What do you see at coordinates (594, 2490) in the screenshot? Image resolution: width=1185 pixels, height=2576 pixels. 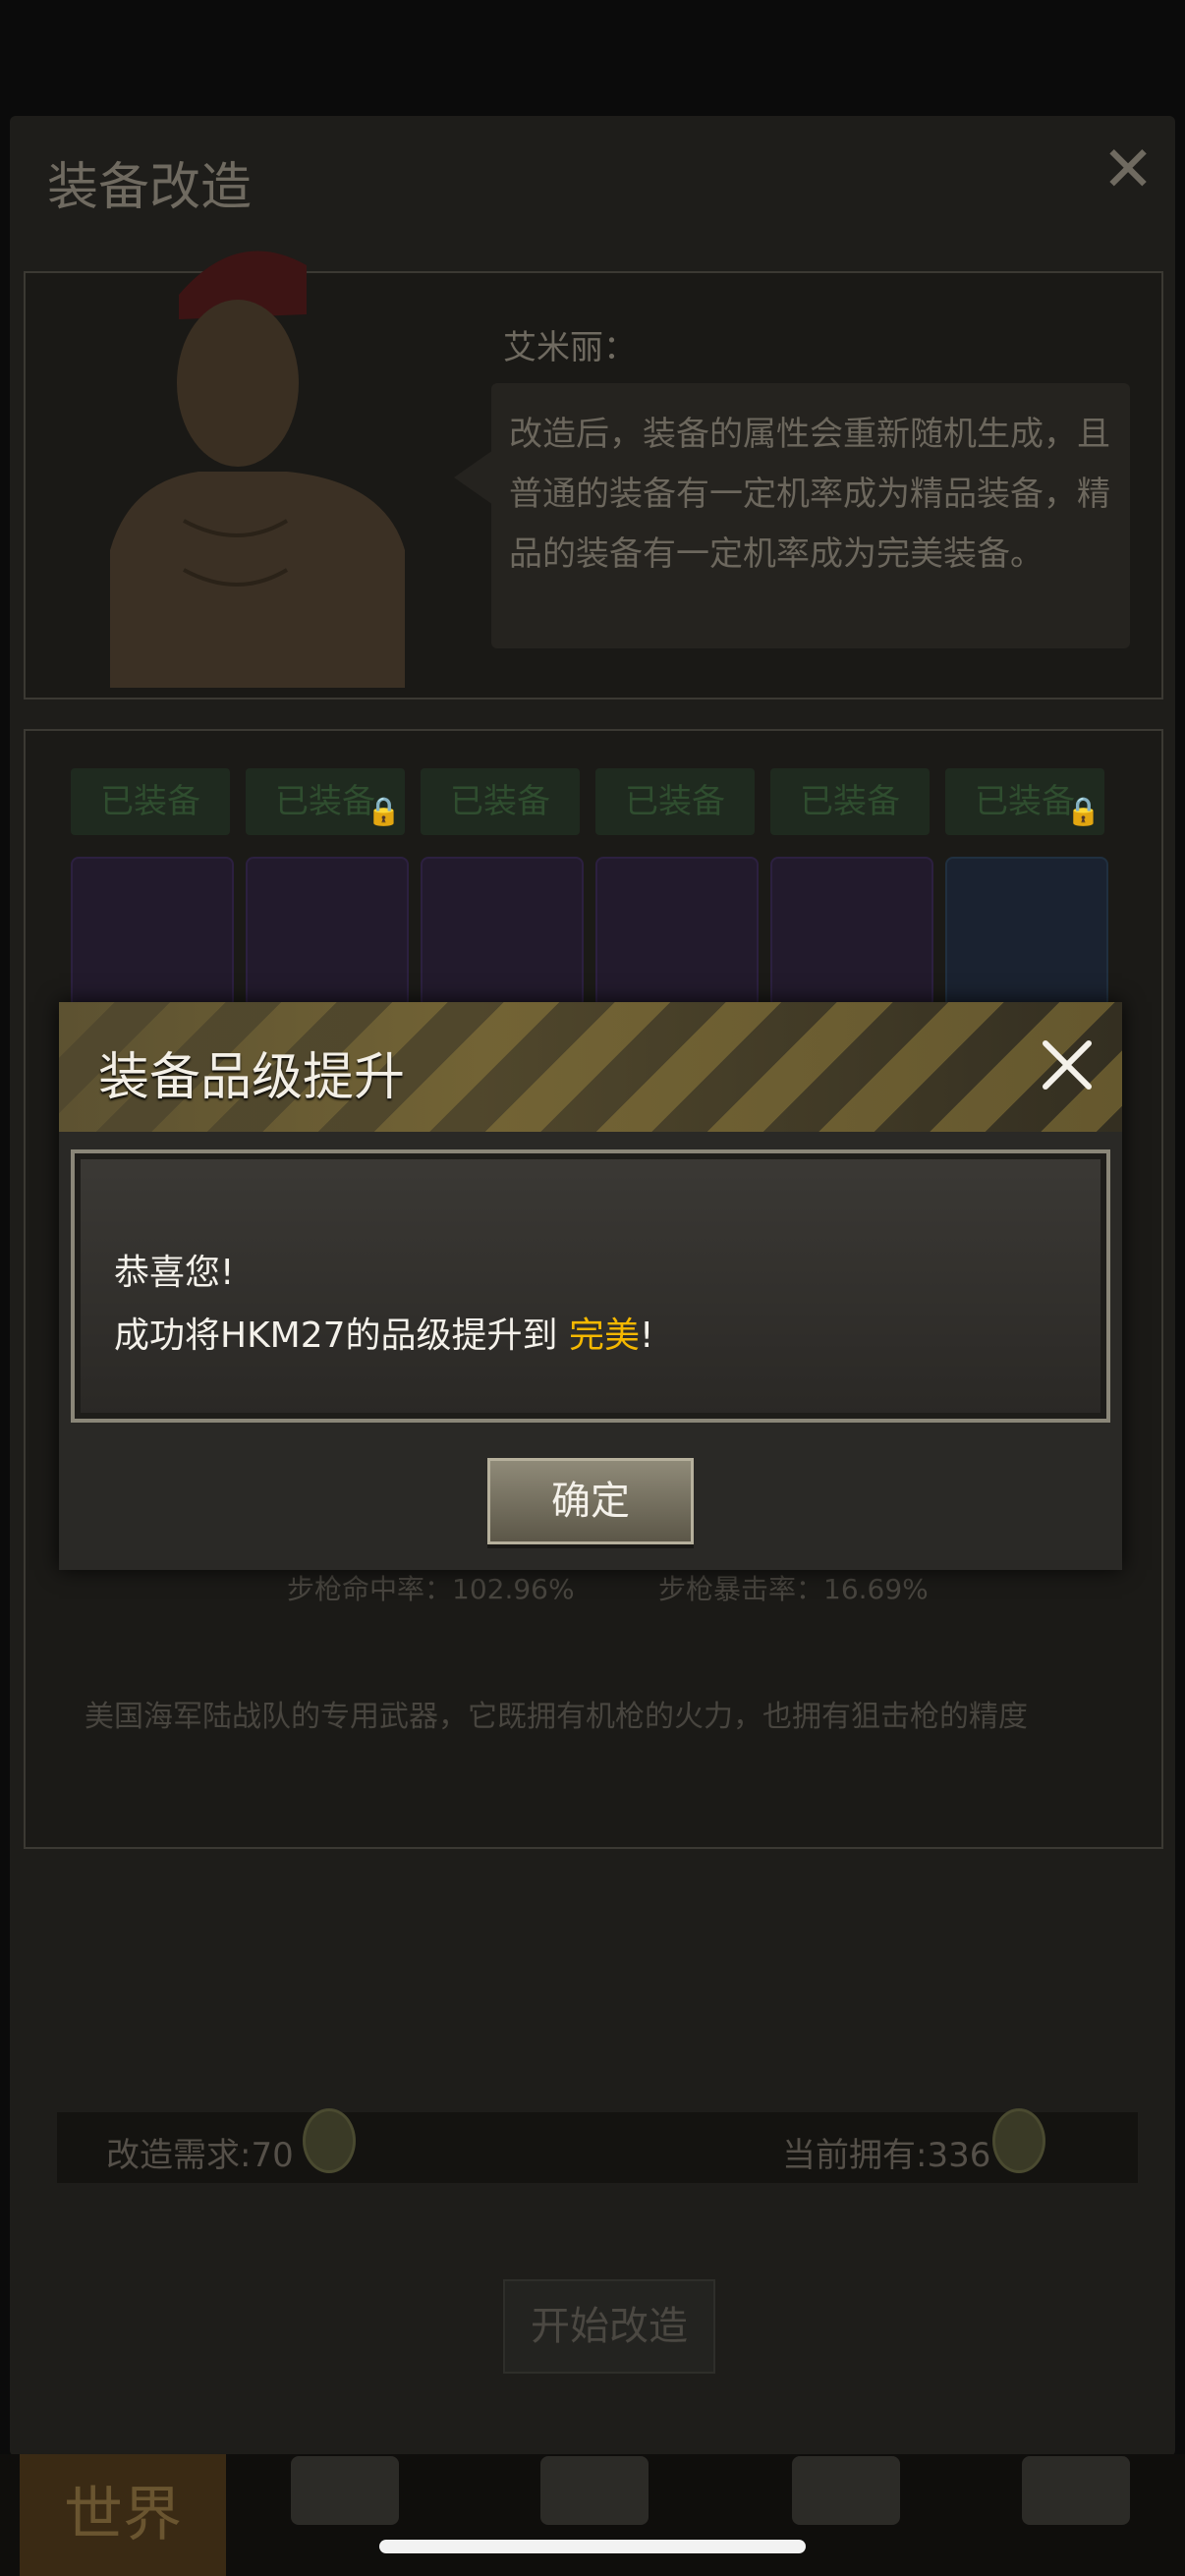 I see `anvil-icon` at bounding box center [594, 2490].